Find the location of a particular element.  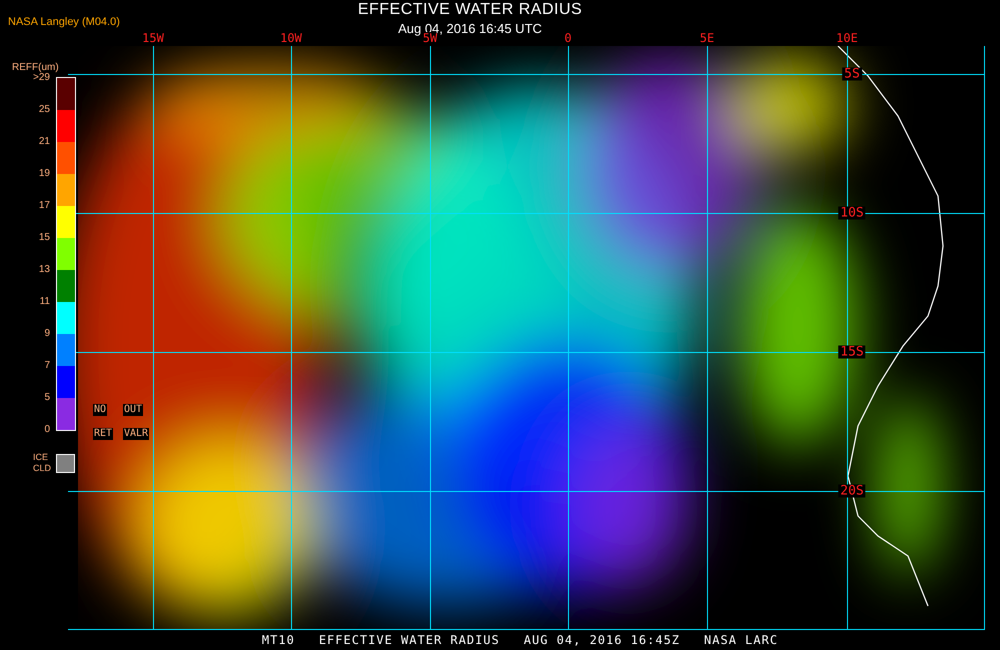

longitude-label: 10W is located at coordinates (291, 38).